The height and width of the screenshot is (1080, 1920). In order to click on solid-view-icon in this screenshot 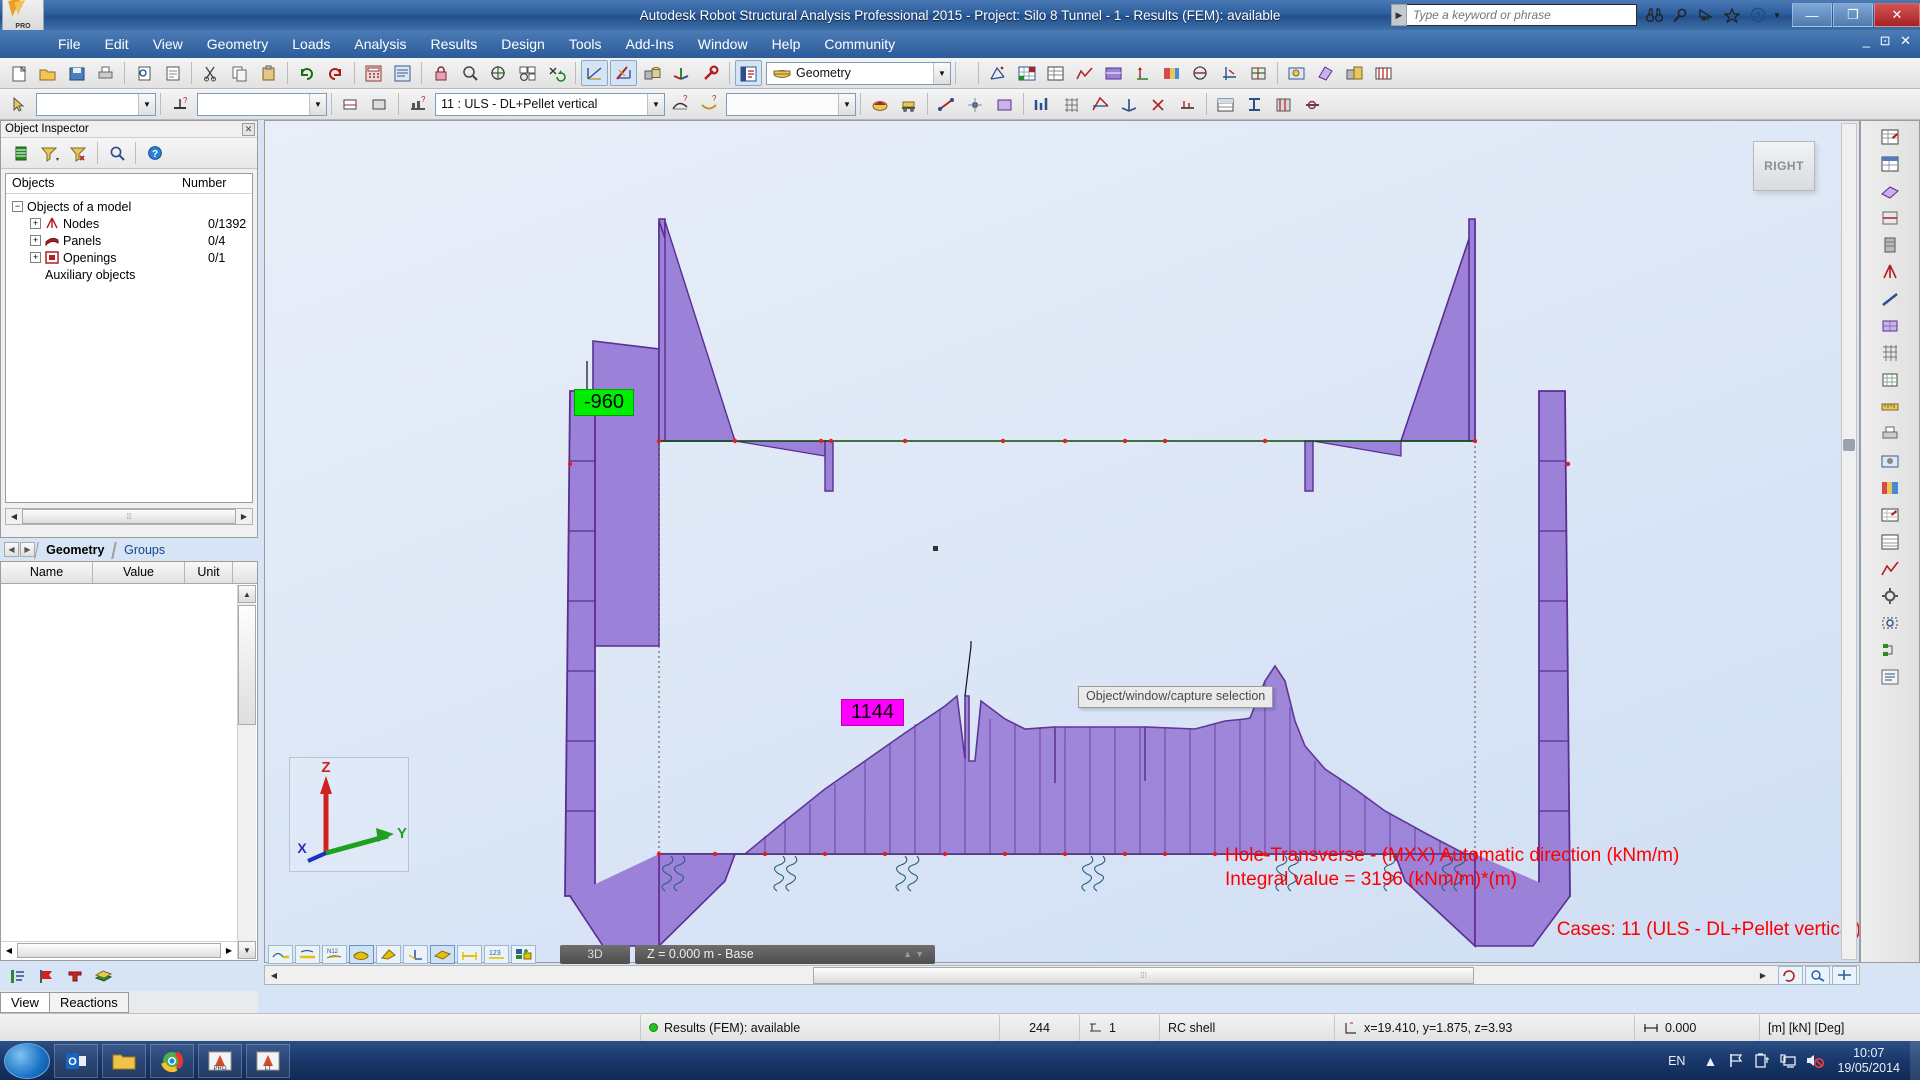, I will do `click(652, 73)`.